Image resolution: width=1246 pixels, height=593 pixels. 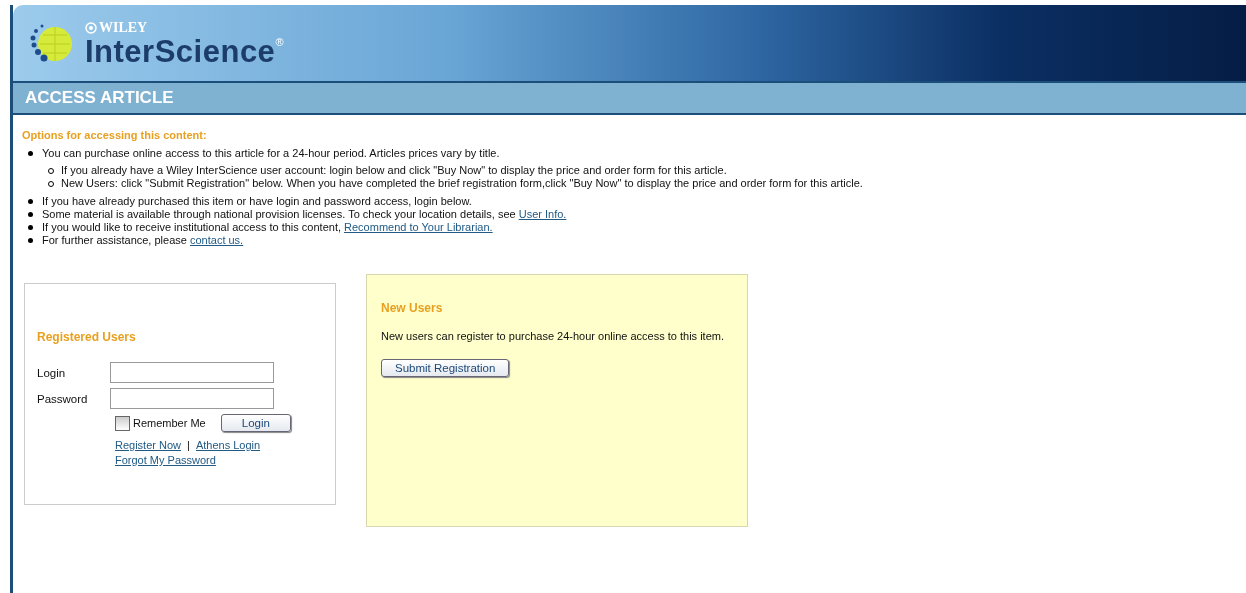 What do you see at coordinates (257, 201) in the screenshot?
I see `option-text: If you have already purchased this item or have login and password access, login below.` at bounding box center [257, 201].